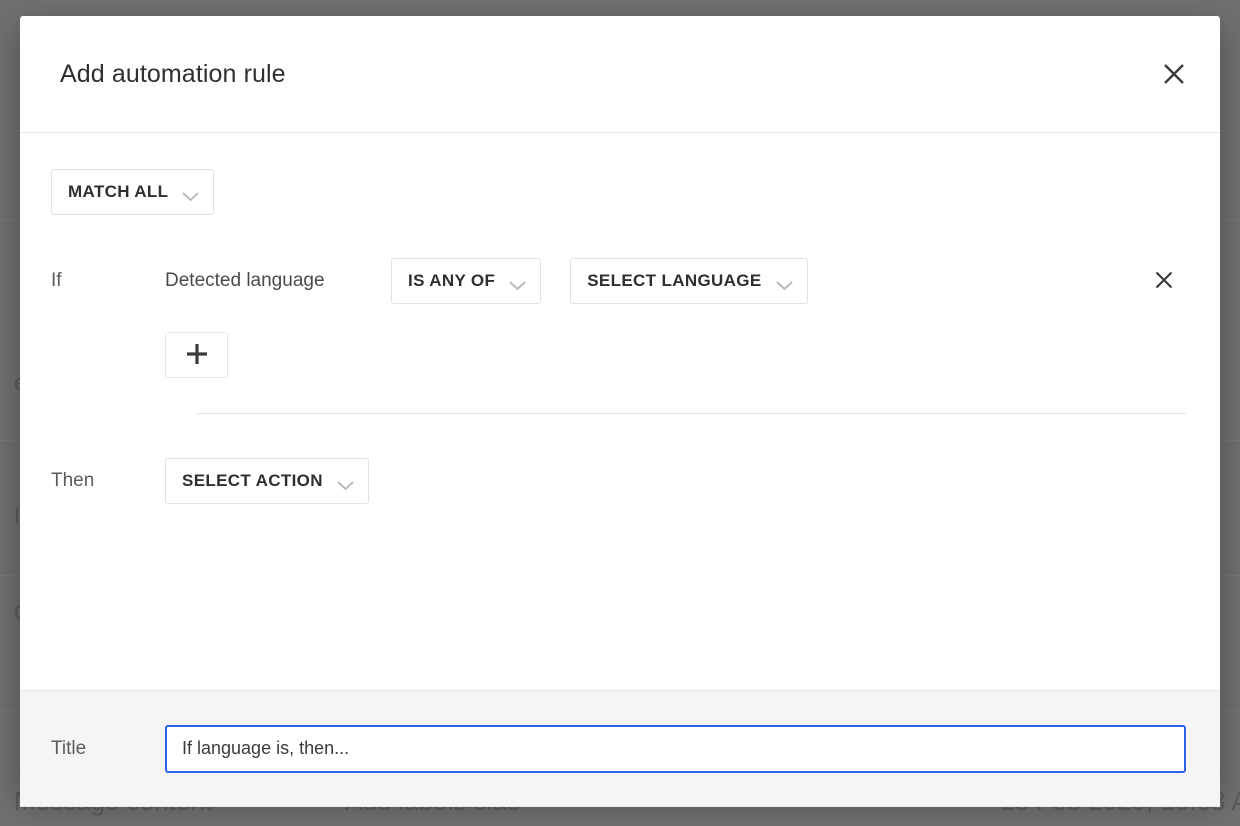  Describe the element at coordinates (452, 280) in the screenshot. I see `condition-operator-label: IS ANY OF` at that location.